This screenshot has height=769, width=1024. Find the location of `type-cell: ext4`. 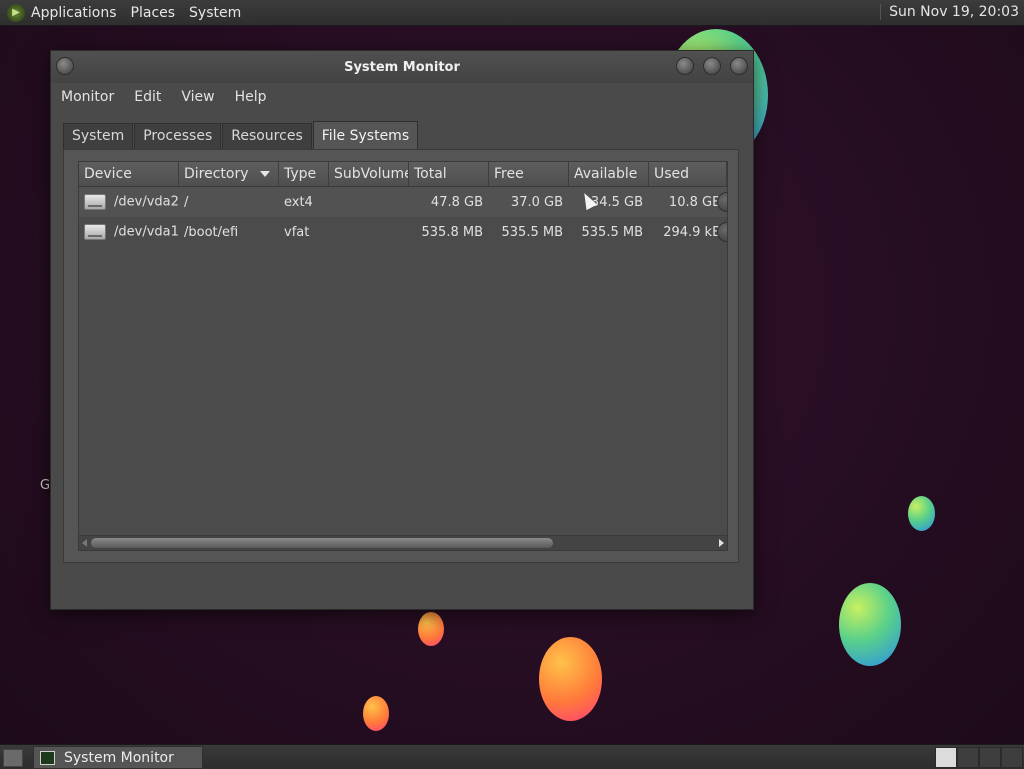

type-cell: ext4 is located at coordinates (298, 202).